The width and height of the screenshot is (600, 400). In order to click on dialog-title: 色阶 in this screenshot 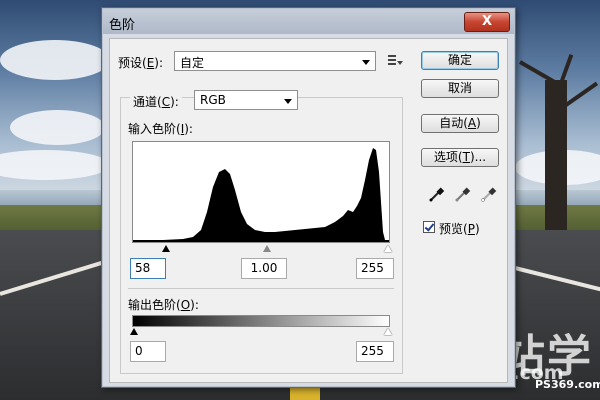, I will do `click(122, 25)`.